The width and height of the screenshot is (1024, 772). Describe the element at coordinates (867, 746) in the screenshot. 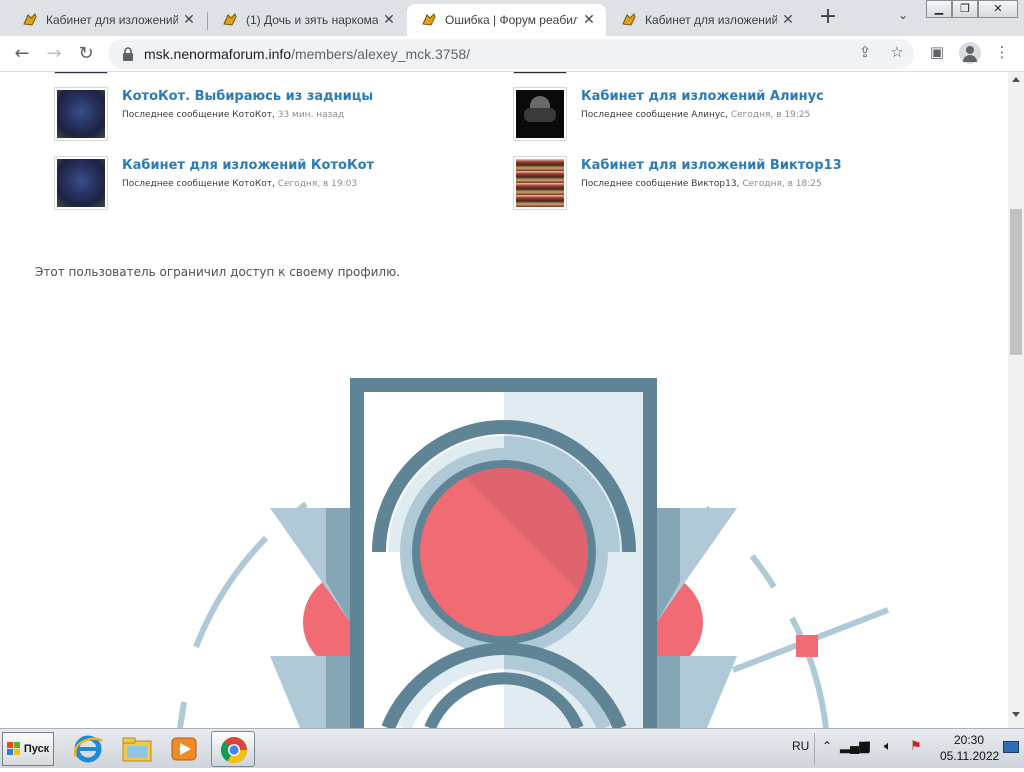

I see `device-icon: ▯` at that location.